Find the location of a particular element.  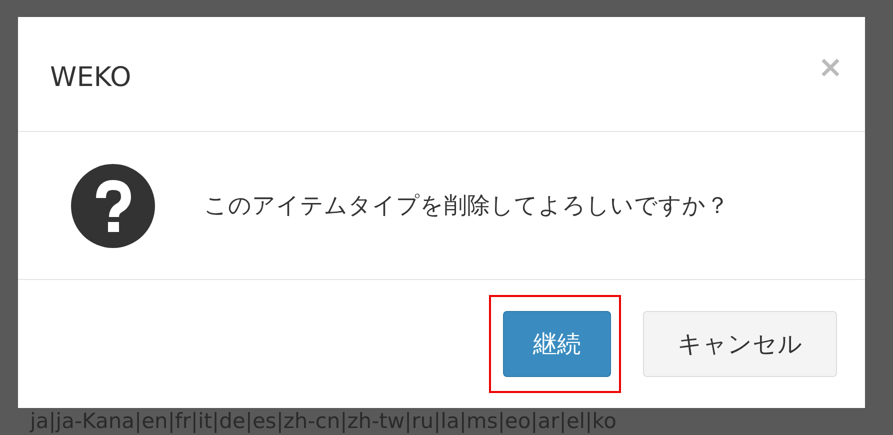

dialog-title: WEKO is located at coordinates (91, 77).